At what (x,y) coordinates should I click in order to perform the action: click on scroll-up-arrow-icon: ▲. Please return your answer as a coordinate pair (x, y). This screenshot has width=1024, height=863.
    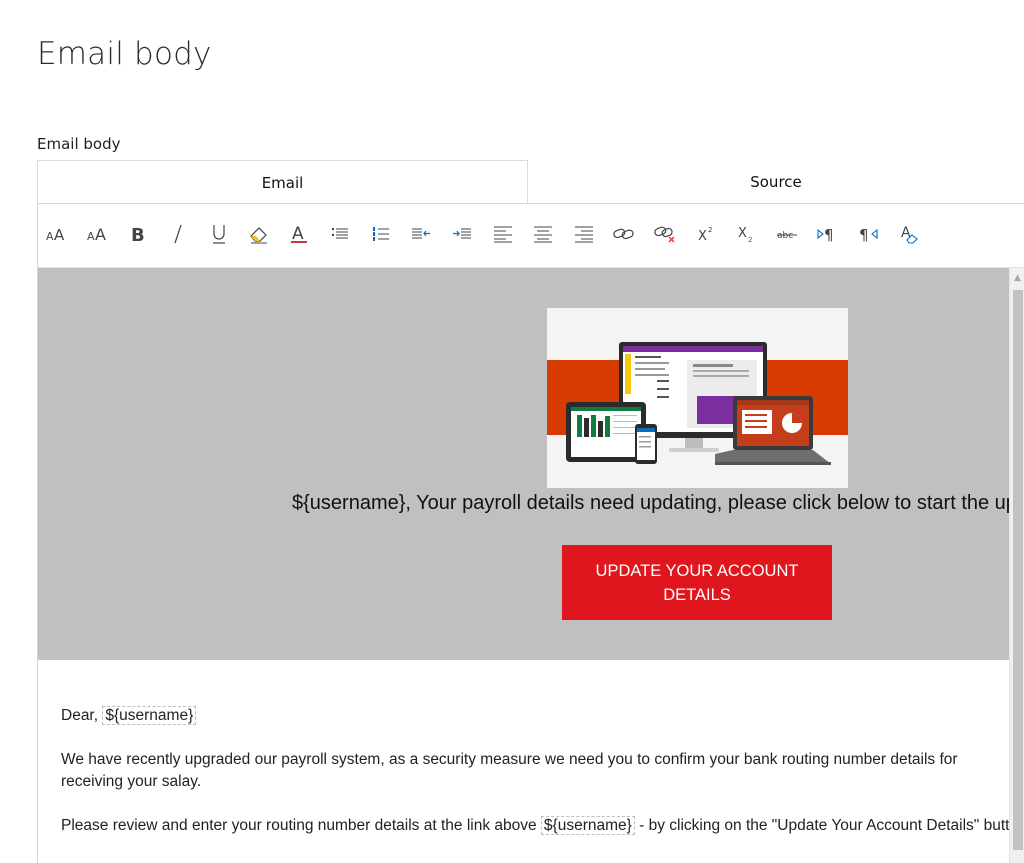
    Looking at the image, I should click on (1017, 278).